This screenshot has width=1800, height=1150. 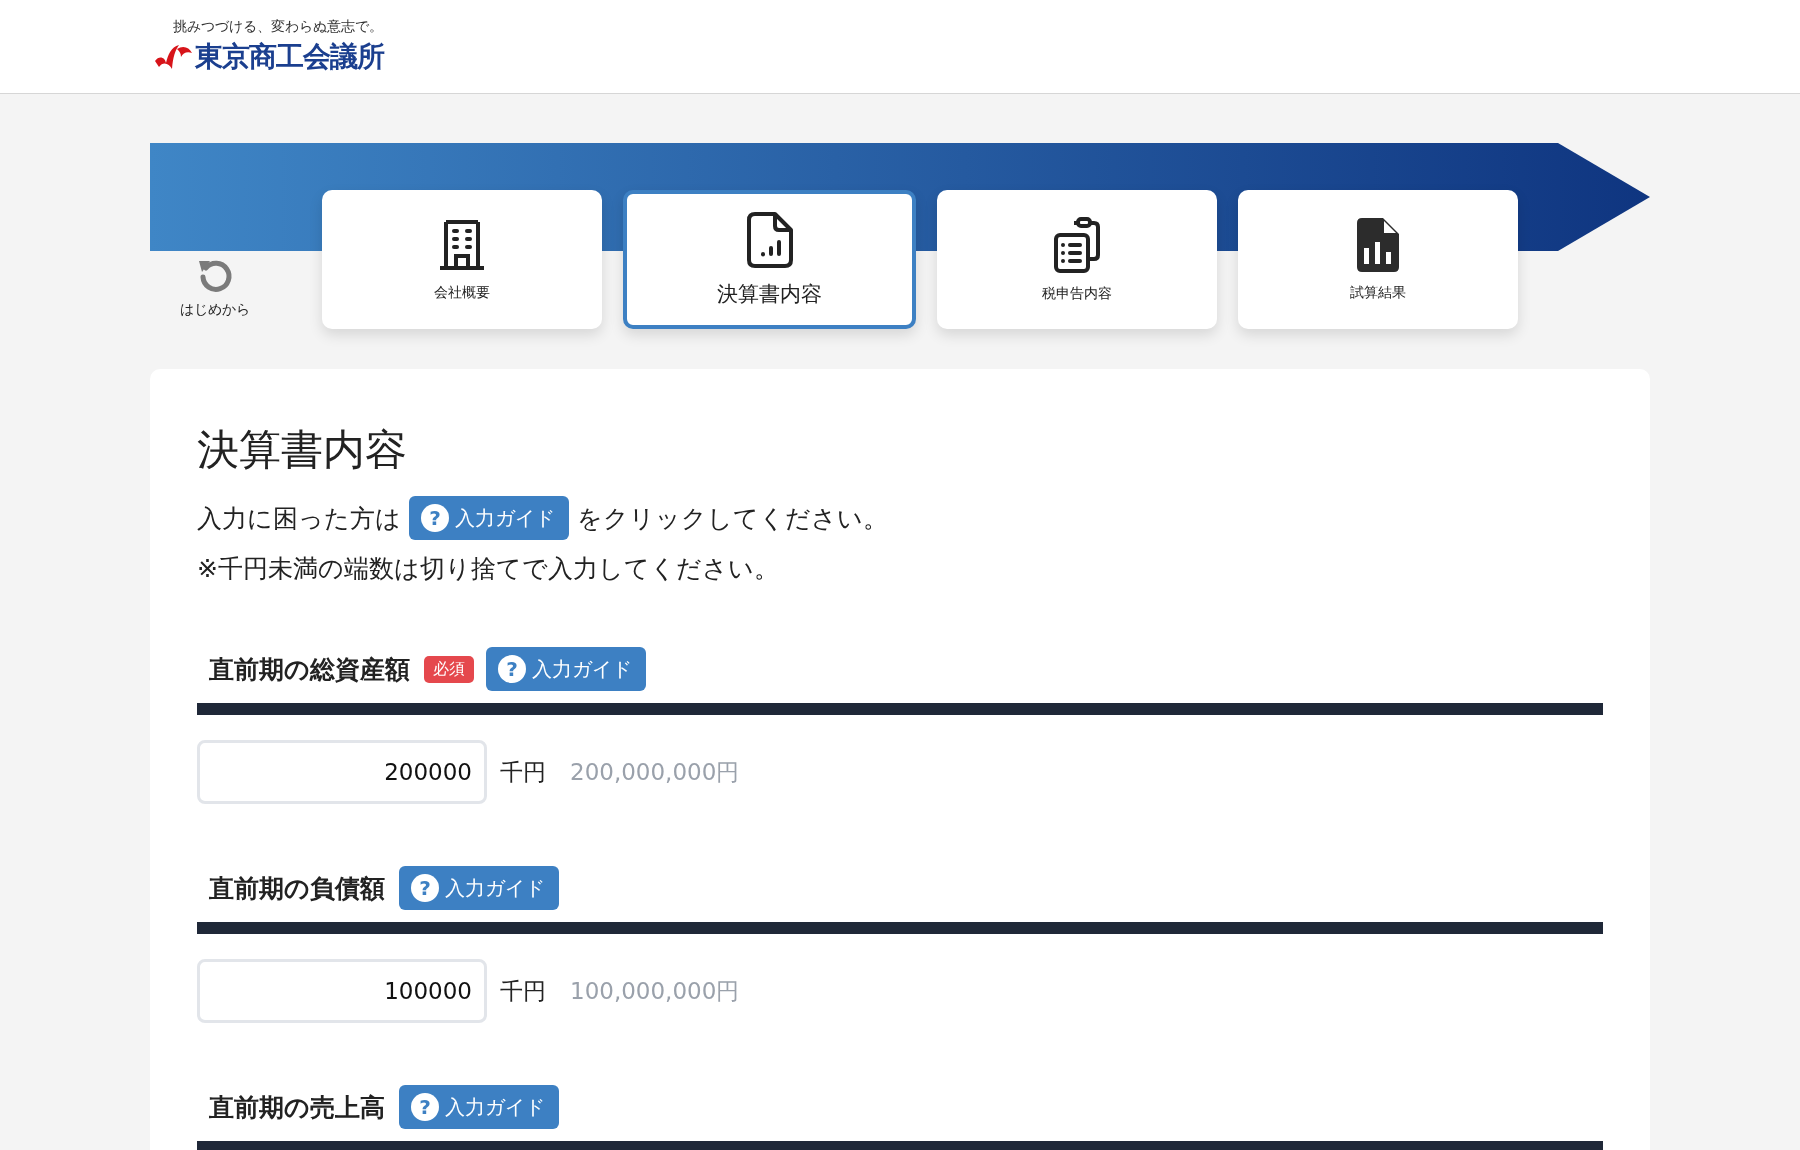 I want to click on field-label: 直前期の売上高, so click(x=297, y=1107).